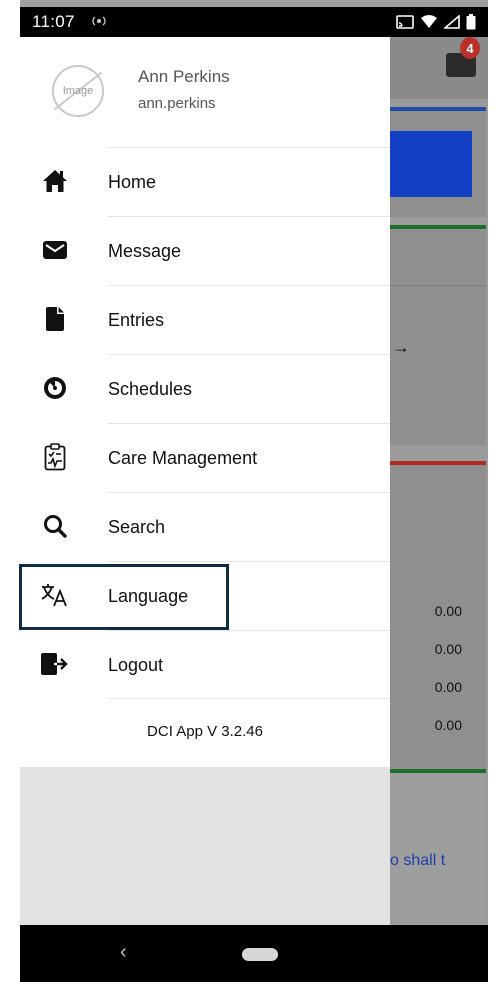 This screenshot has height=982, width=498. I want to click on card-link: o shall t, so click(438, 861).